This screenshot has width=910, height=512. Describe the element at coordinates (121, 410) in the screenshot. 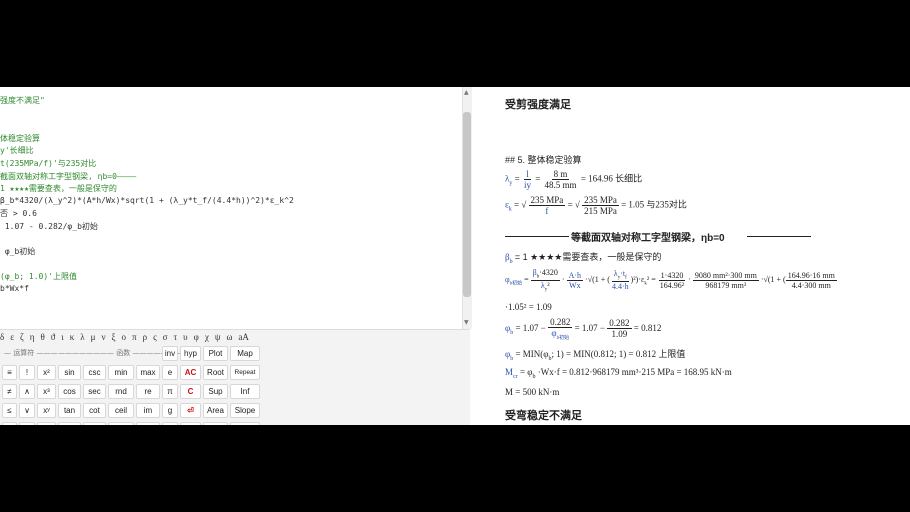

I see `key-button: ceil` at that location.